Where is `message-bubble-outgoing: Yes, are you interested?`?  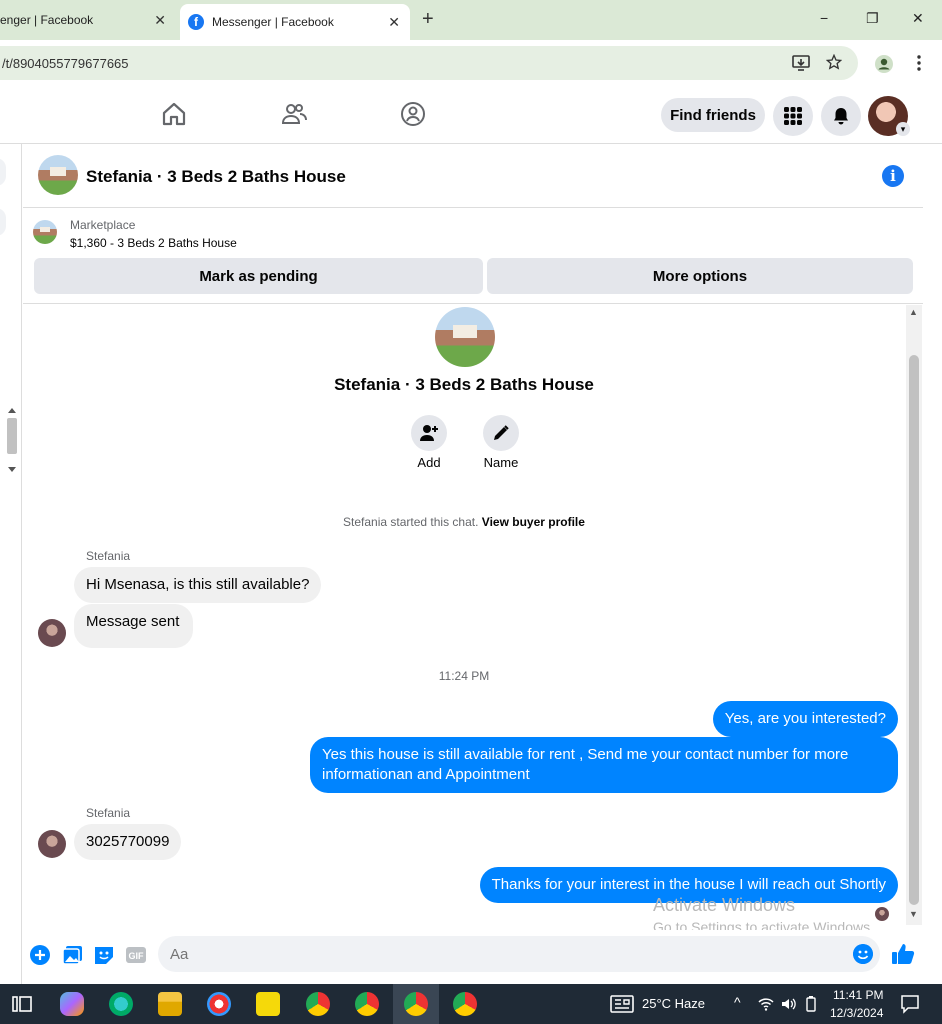 message-bubble-outgoing: Yes, are you interested? is located at coordinates (805, 719).